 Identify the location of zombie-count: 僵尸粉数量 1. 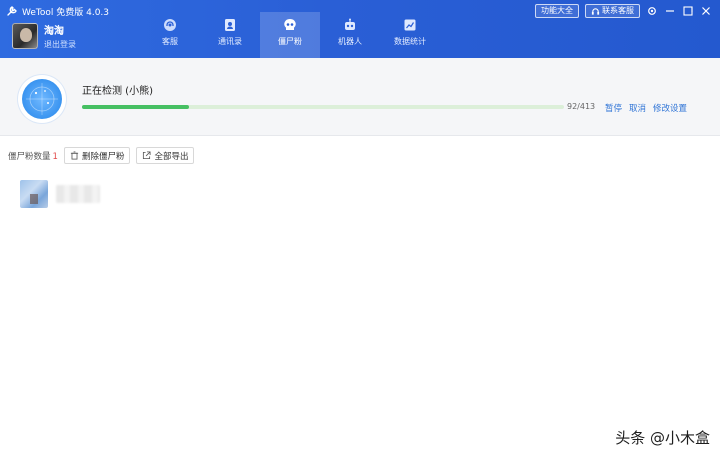
(33, 156).